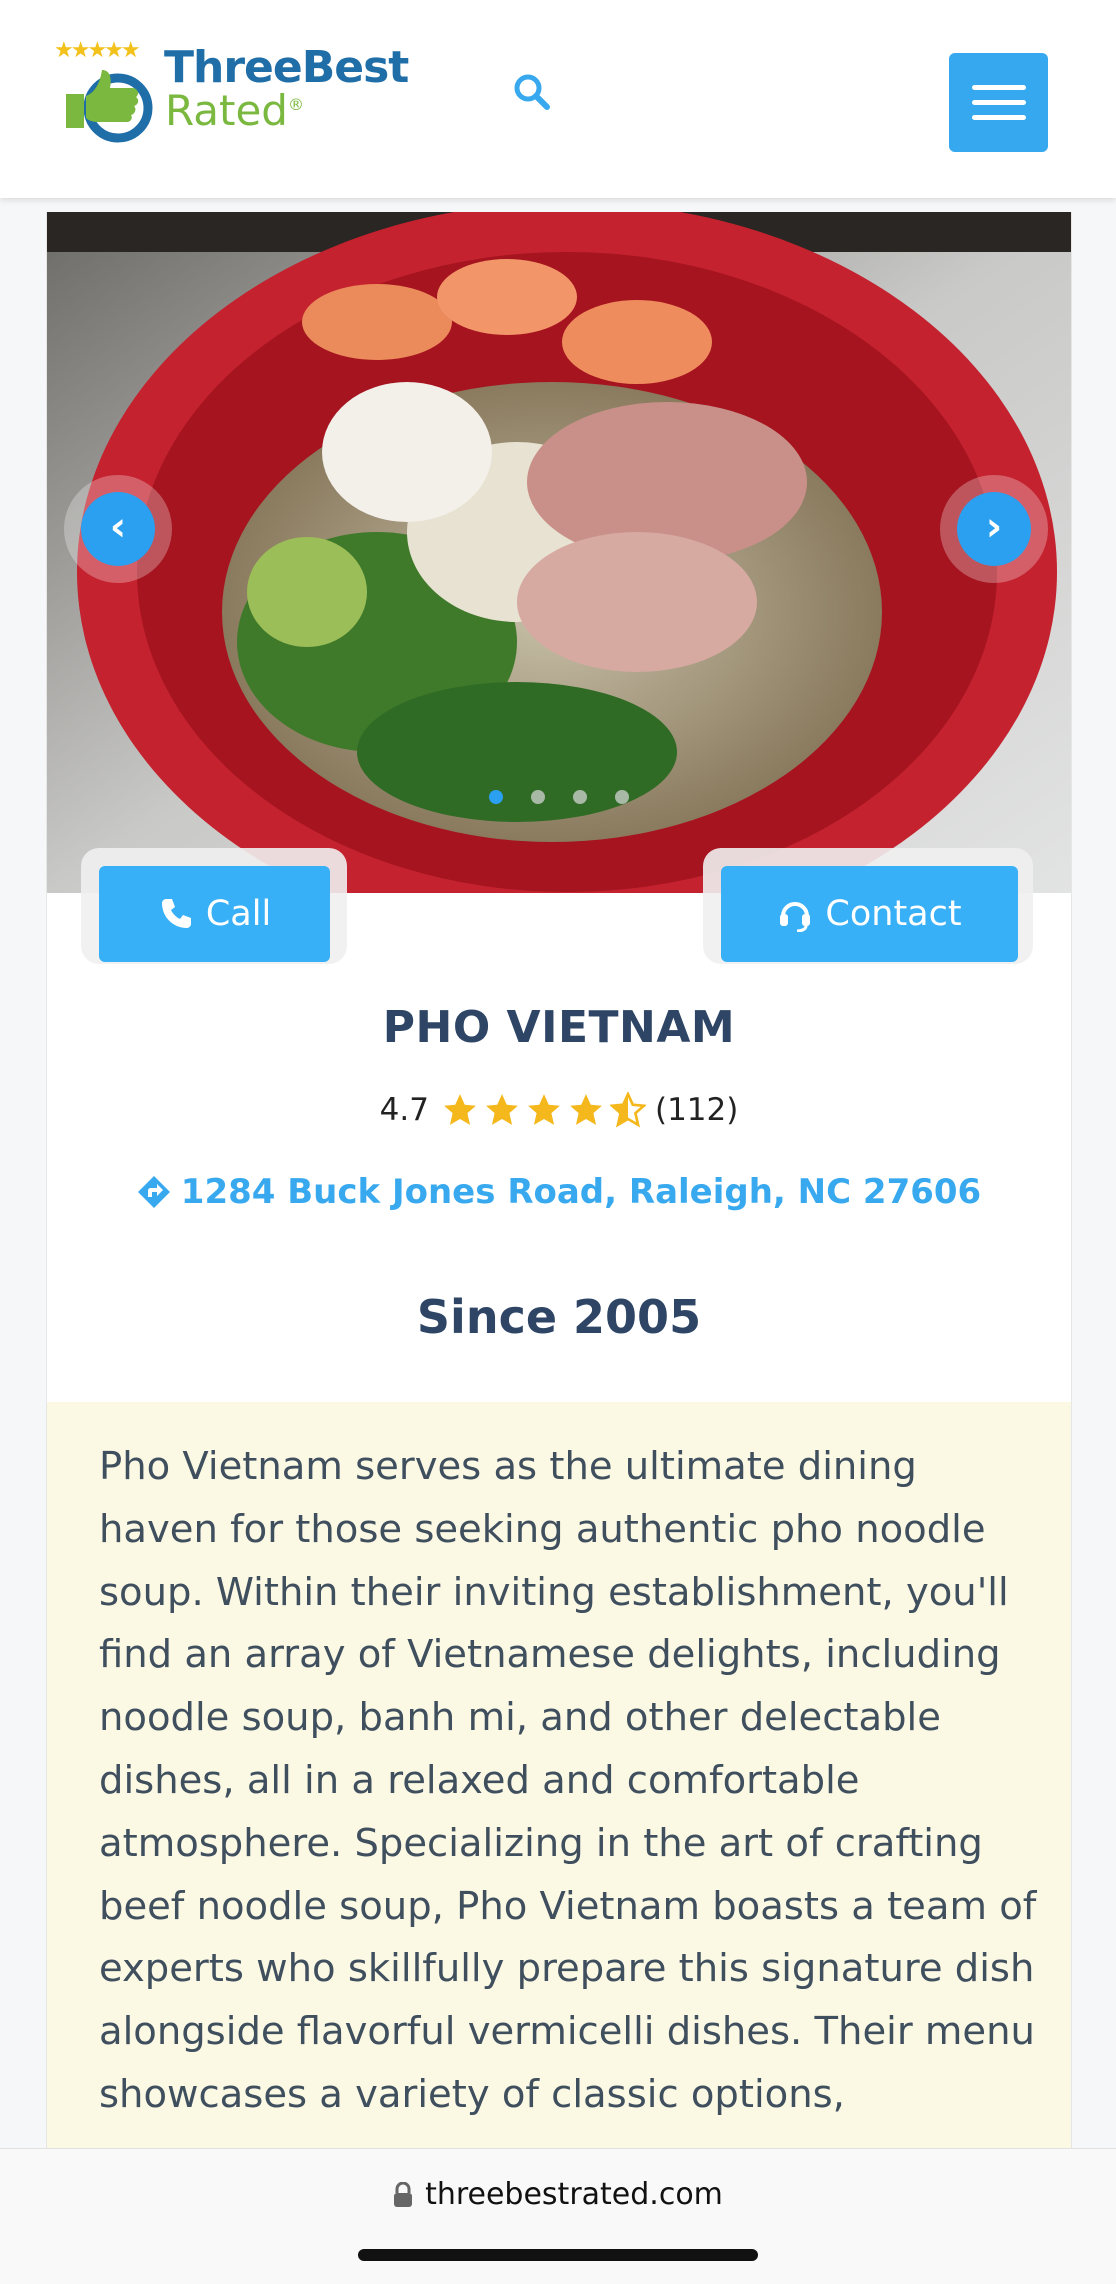 This screenshot has width=1116, height=2284. What do you see at coordinates (238, 914) in the screenshot?
I see `call-button-label: Call` at bounding box center [238, 914].